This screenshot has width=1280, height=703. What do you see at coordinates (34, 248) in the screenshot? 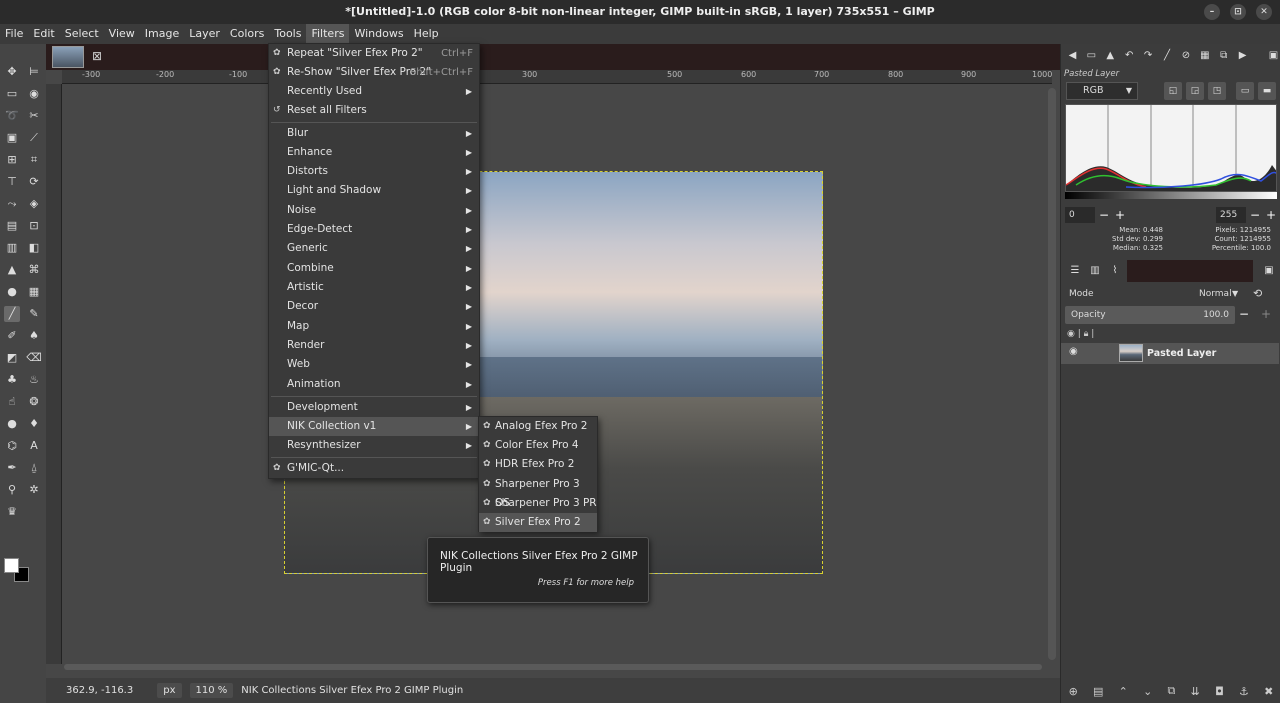
I see `shear-icon: ◧` at bounding box center [34, 248].